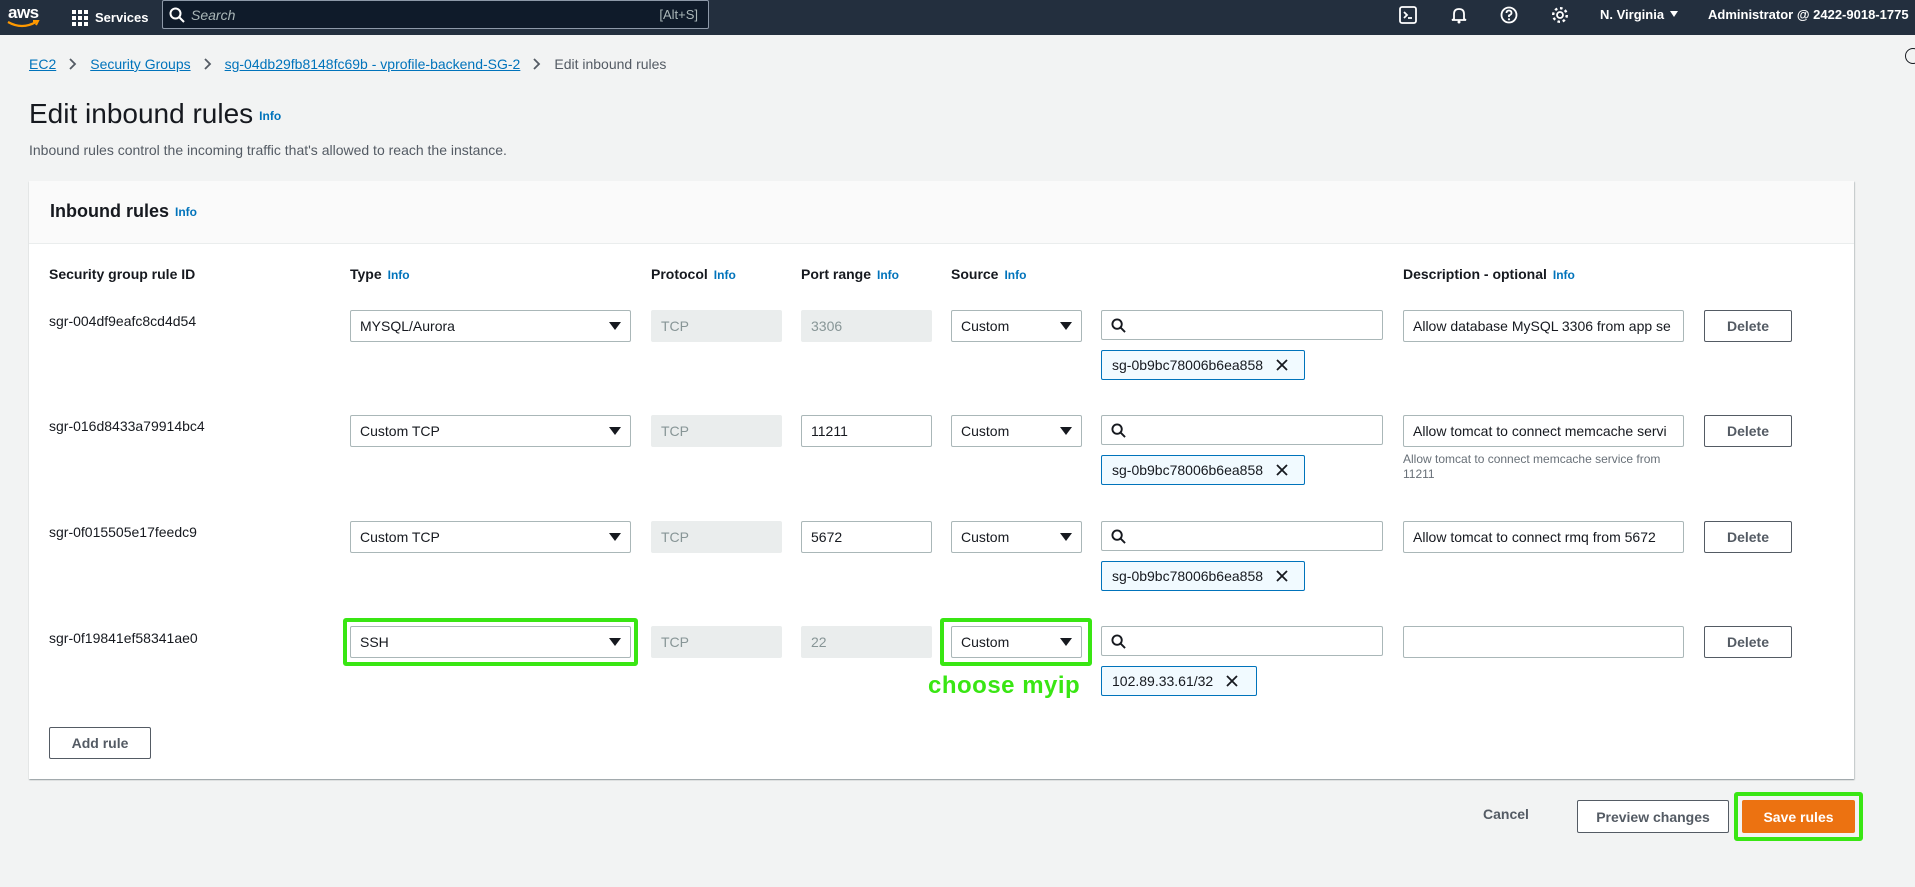 Image resolution: width=1915 pixels, height=887 pixels. I want to click on column-protocol-text: Protocol, so click(679, 274).